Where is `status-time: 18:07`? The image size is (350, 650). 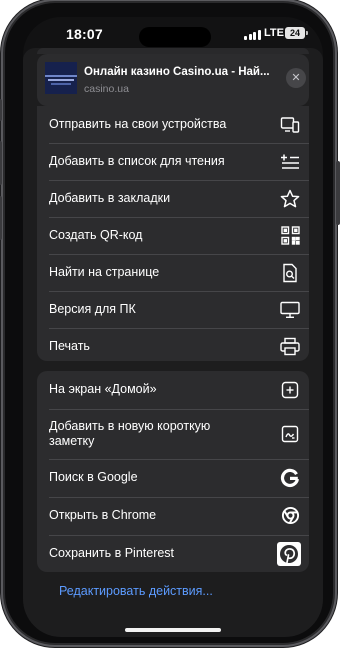
status-time: 18:07 is located at coordinates (84, 34).